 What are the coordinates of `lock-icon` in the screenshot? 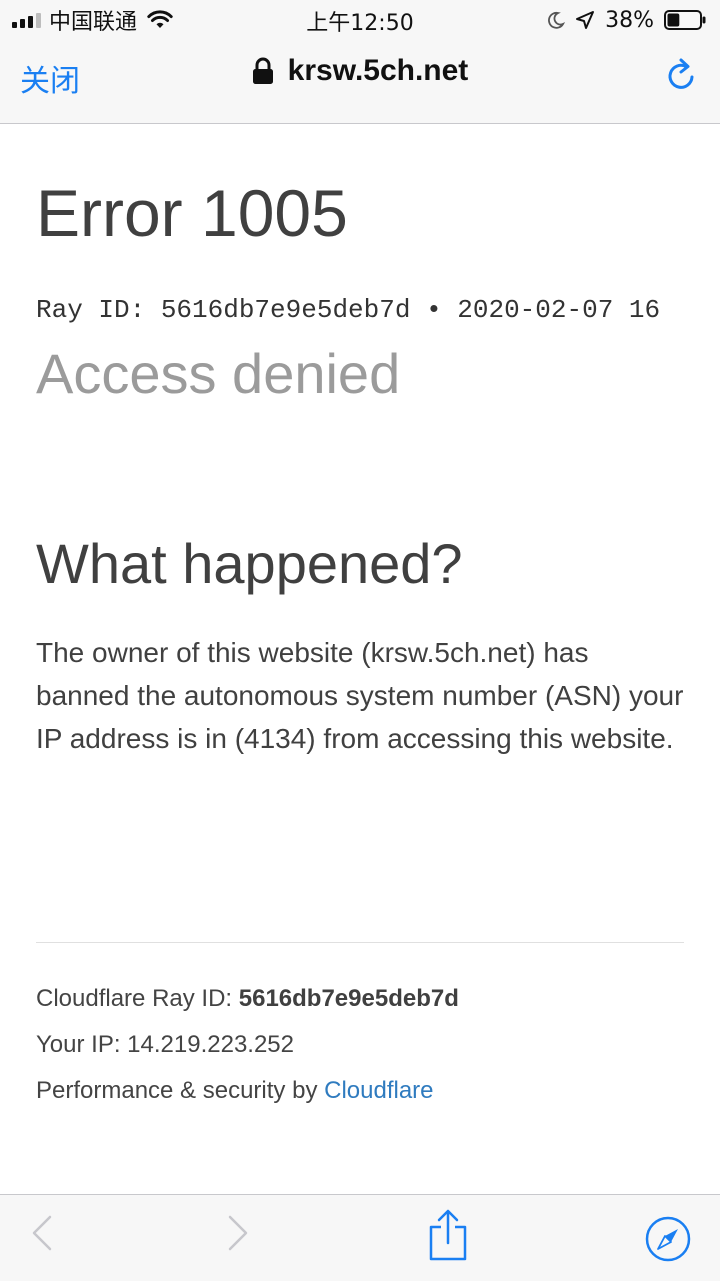 It's located at (262, 70).